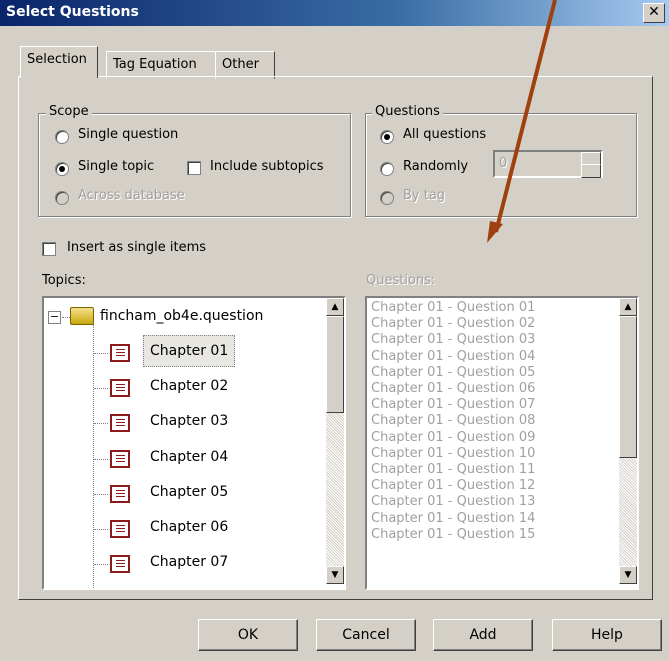 This screenshot has height=661, width=669. I want to click on list-item: Chapter 01 - Question 01, so click(453, 308).